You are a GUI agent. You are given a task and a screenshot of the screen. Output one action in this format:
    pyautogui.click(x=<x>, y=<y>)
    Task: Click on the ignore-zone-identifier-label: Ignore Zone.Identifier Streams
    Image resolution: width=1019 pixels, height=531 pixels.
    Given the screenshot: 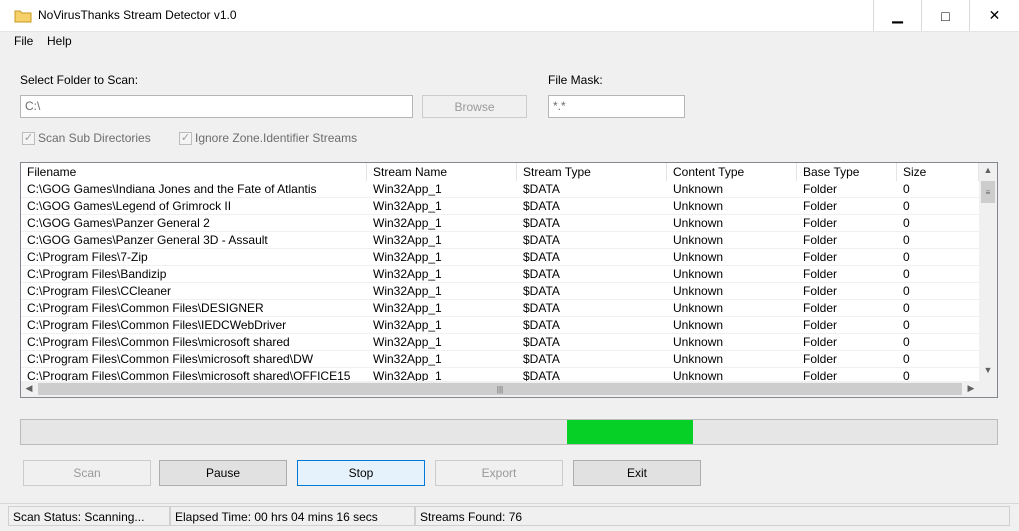 What is the action you would take?
    pyautogui.click(x=276, y=138)
    